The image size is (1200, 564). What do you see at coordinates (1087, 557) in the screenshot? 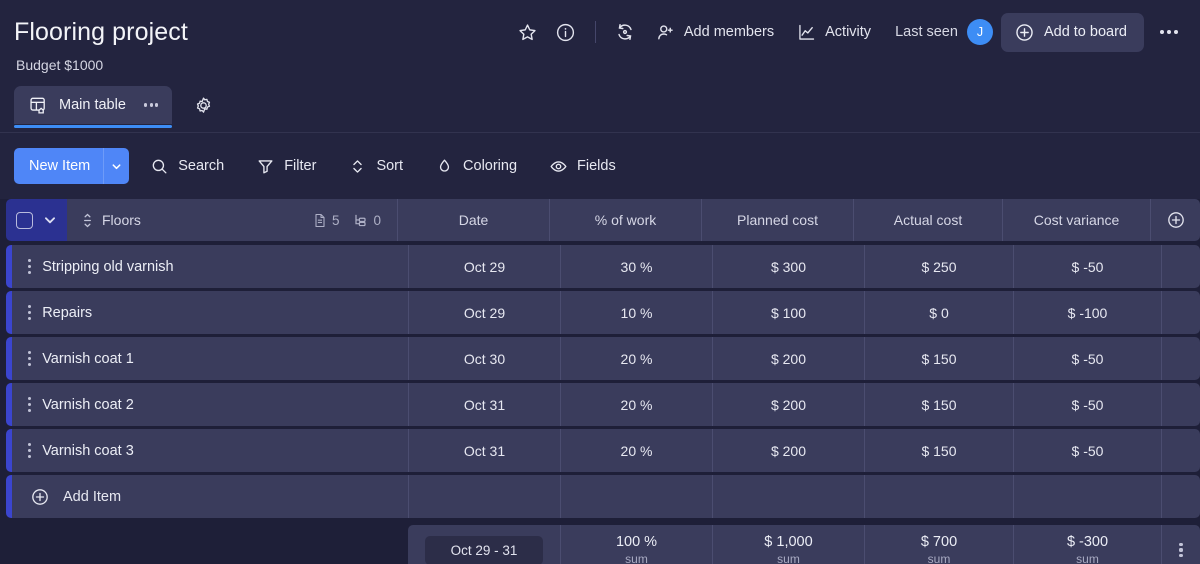
I see `summary-variance-label: sum` at bounding box center [1087, 557].